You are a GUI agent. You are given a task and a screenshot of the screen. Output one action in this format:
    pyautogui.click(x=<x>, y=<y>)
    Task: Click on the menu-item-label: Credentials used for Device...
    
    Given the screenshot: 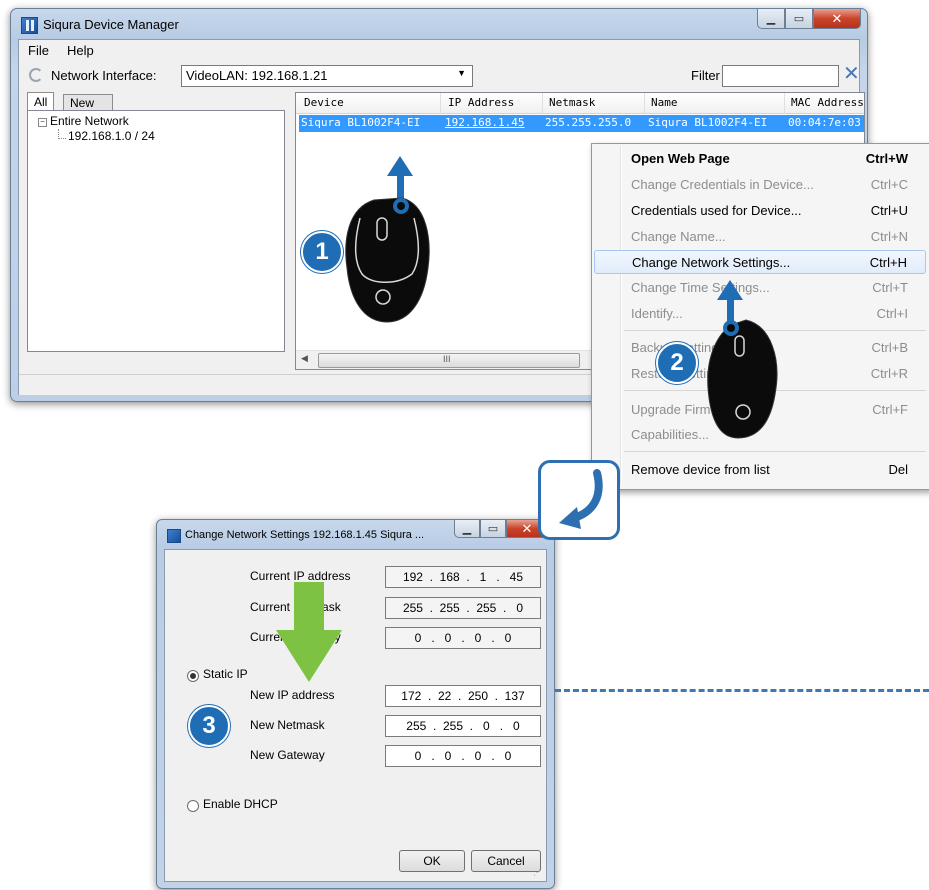 What is the action you would take?
    pyautogui.click(x=716, y=210)
    